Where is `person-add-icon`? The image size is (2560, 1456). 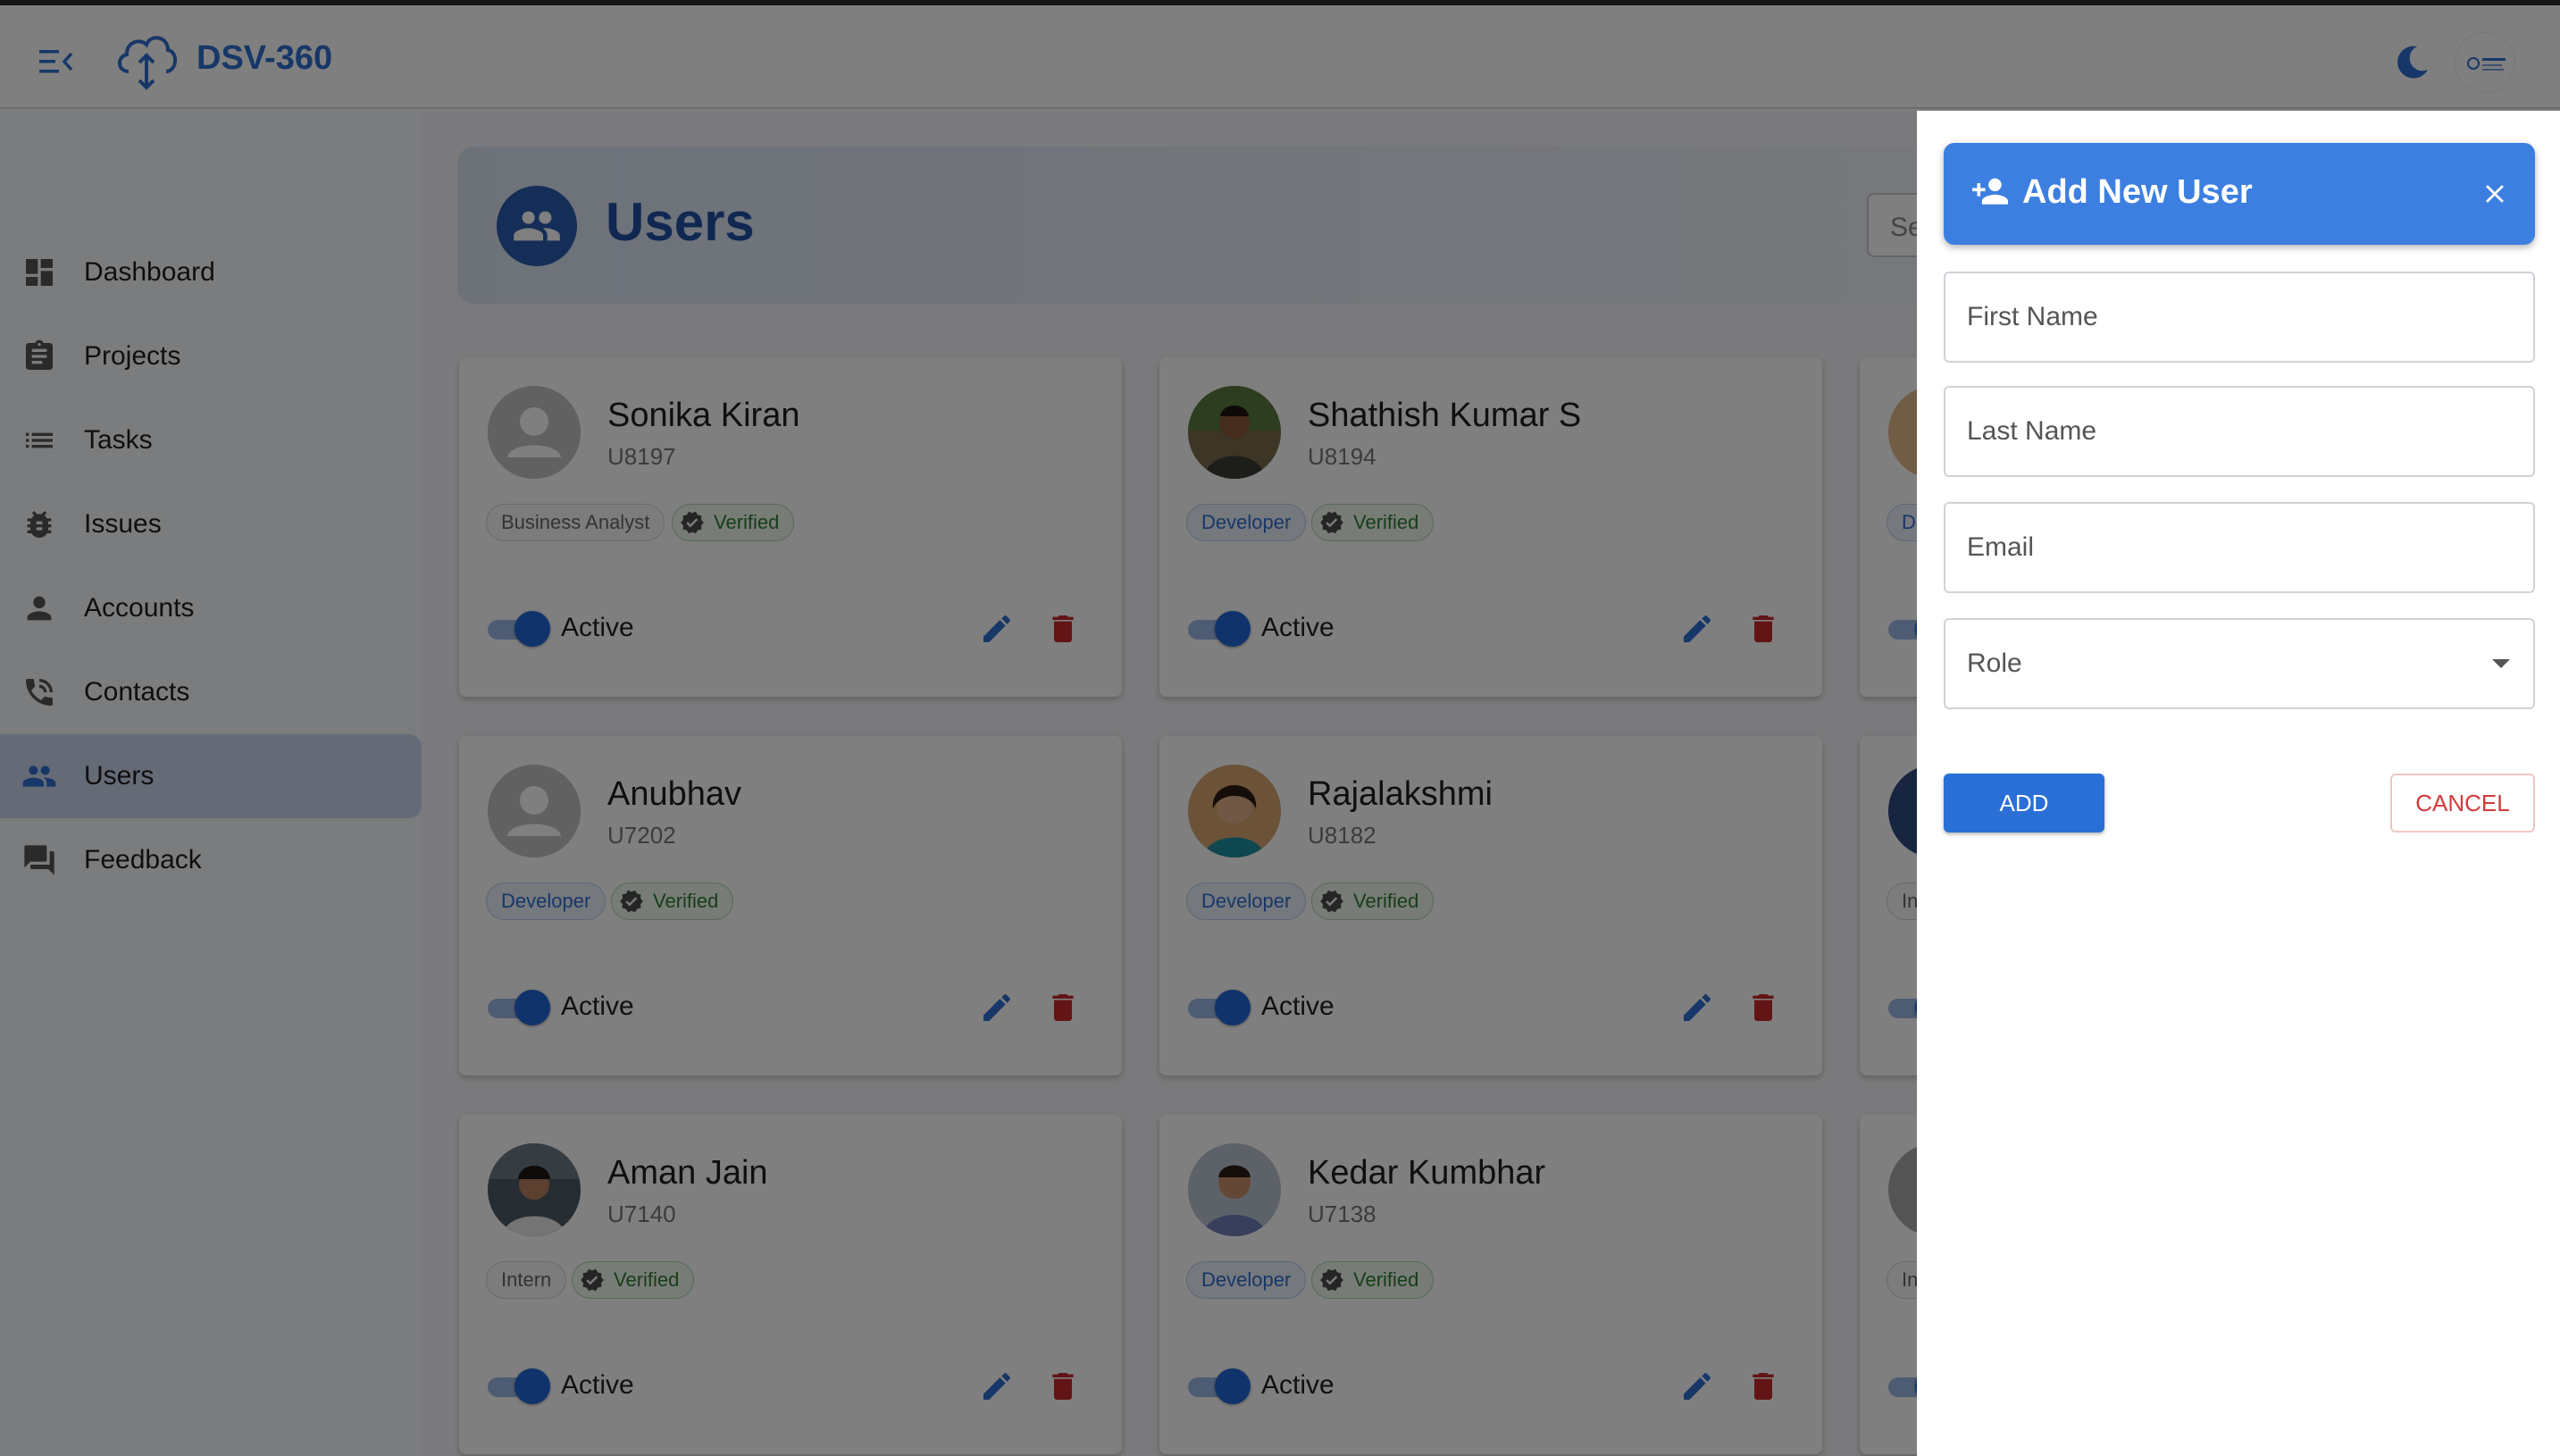 person-add-icon is located at coordinates (1990, 191).